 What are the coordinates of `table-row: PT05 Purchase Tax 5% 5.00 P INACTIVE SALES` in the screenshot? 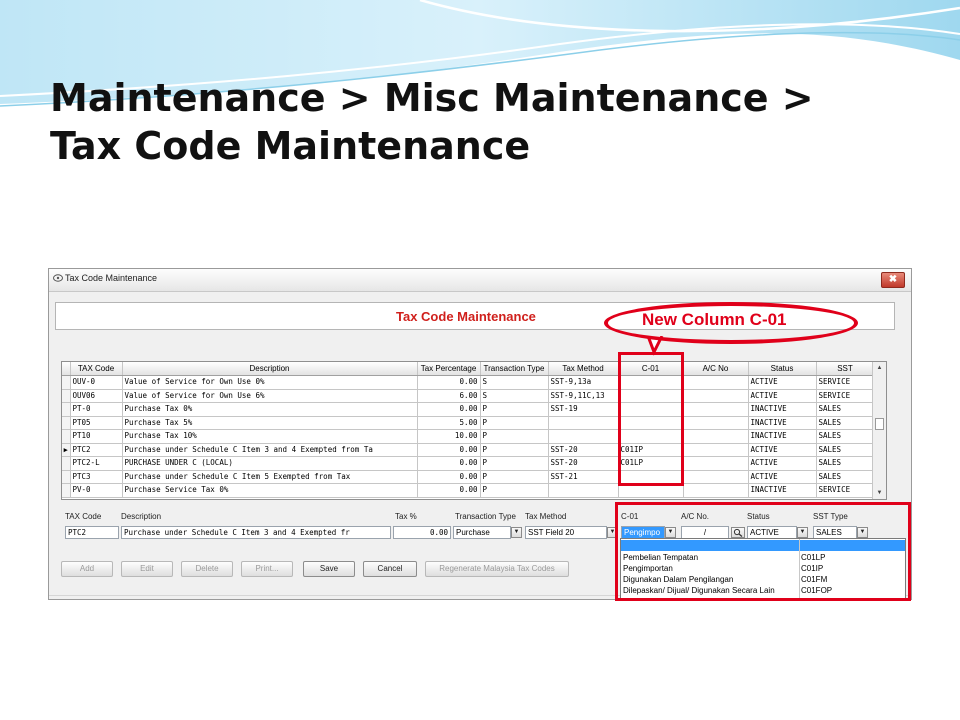 It's located at (468, 423).